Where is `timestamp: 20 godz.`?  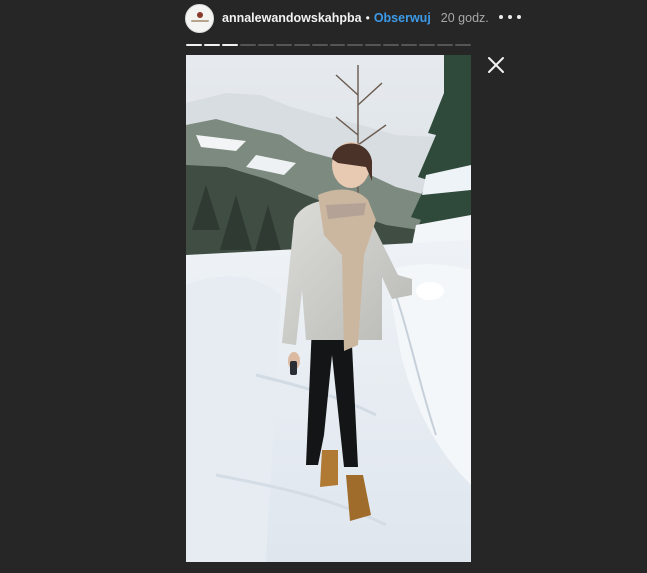 timestamp: 20 godz. is located at coordinates (464, 18).